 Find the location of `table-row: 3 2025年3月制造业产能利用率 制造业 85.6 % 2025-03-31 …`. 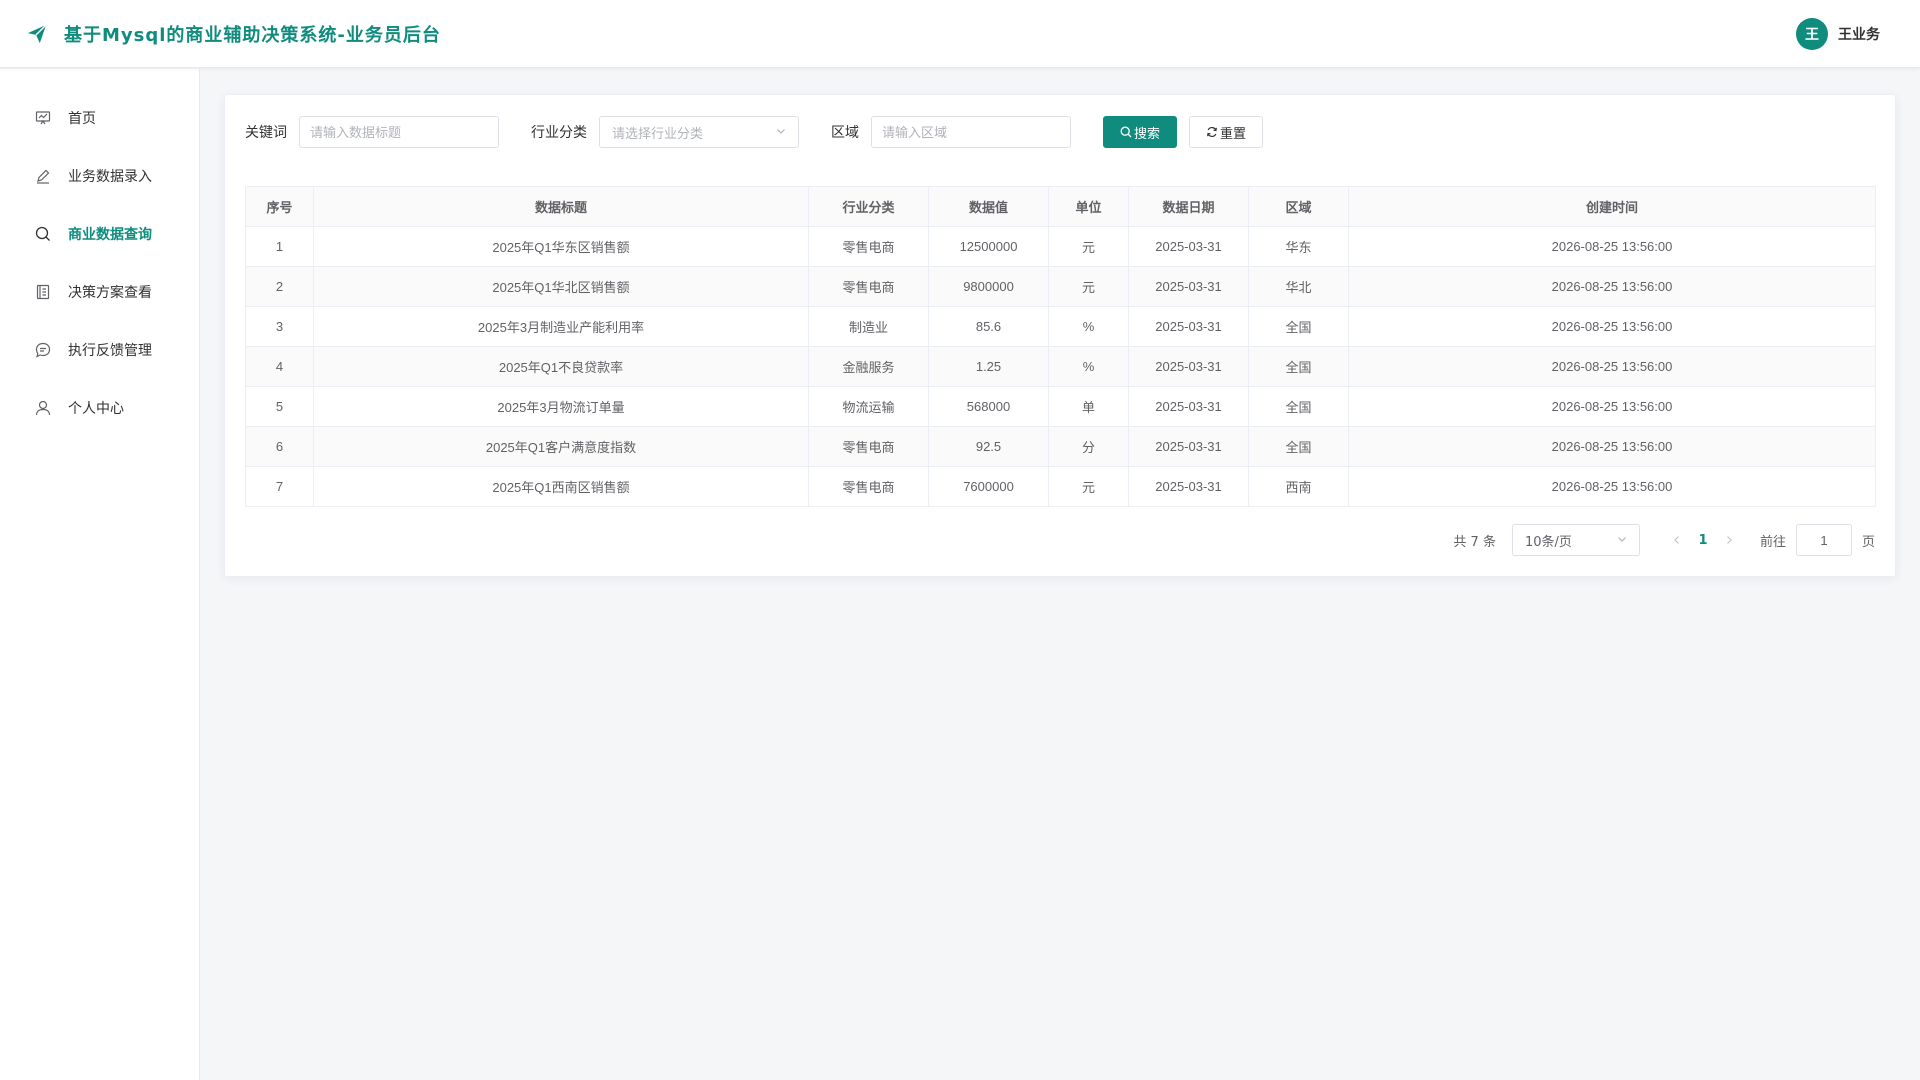

table-row: 3 2025年3月制造业产能利用率 制造业 85.6 % 2025-03-31 … is located at coordinates (1060, 326).